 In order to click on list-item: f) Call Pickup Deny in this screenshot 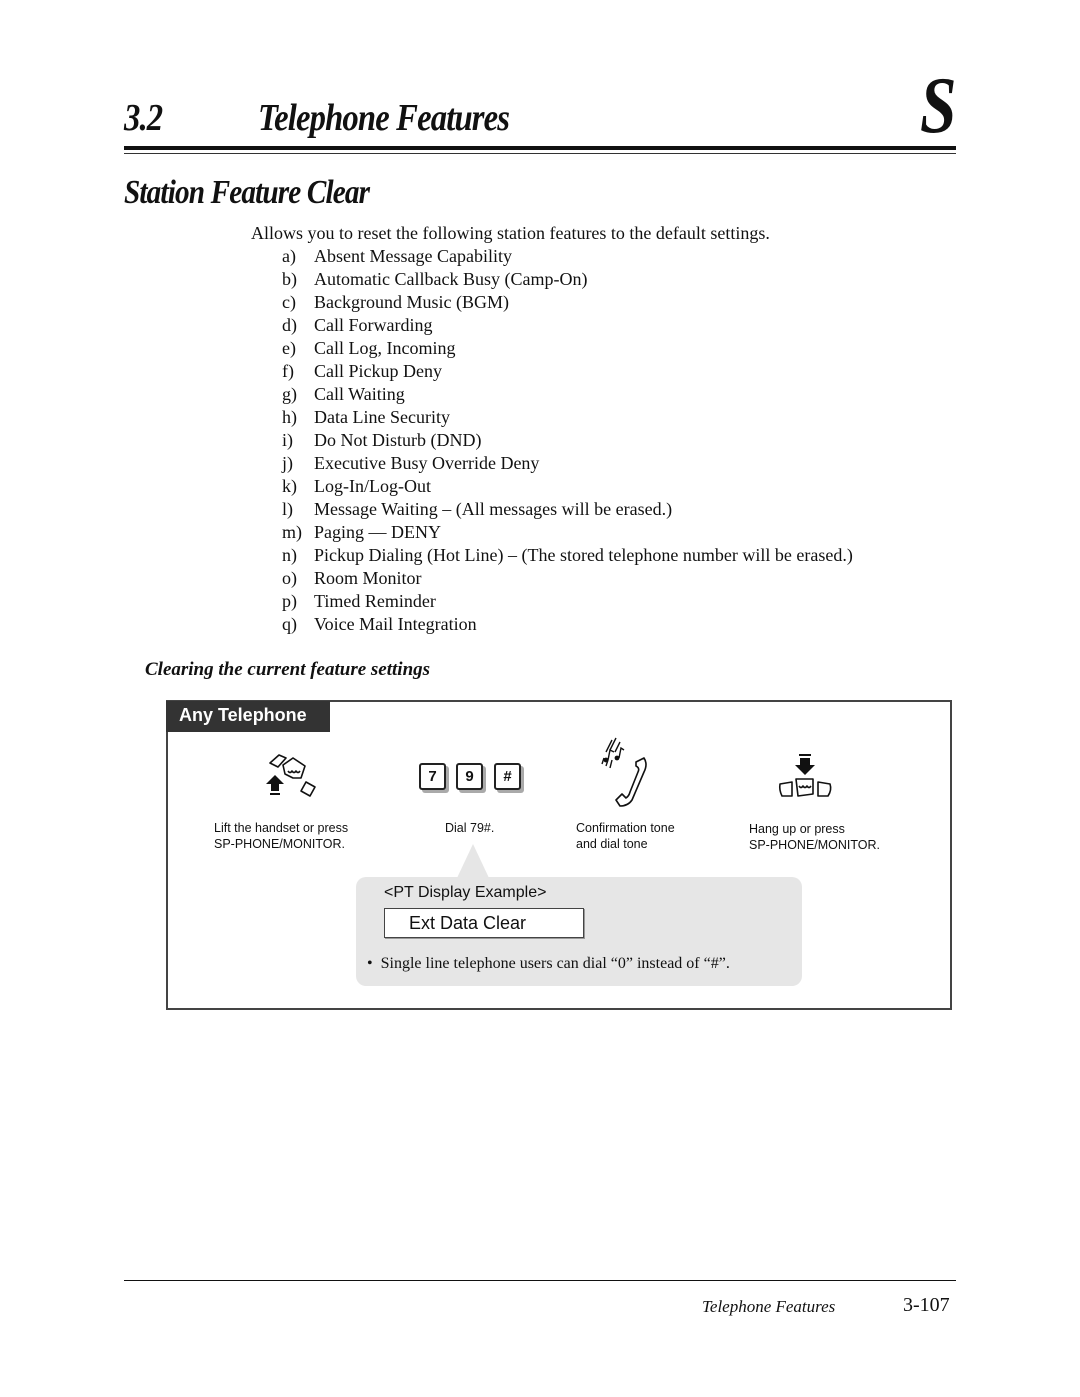, I will do `click(362, 371)`.